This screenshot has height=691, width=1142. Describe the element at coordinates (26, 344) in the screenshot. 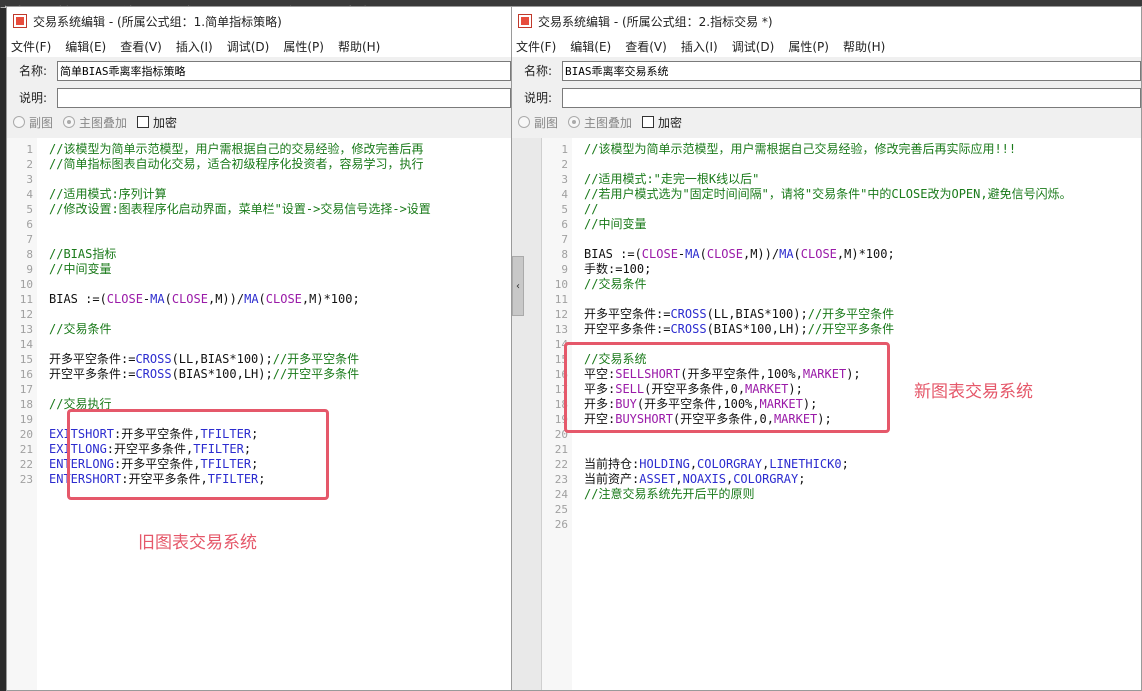

I see `line-number: 14` at that location.